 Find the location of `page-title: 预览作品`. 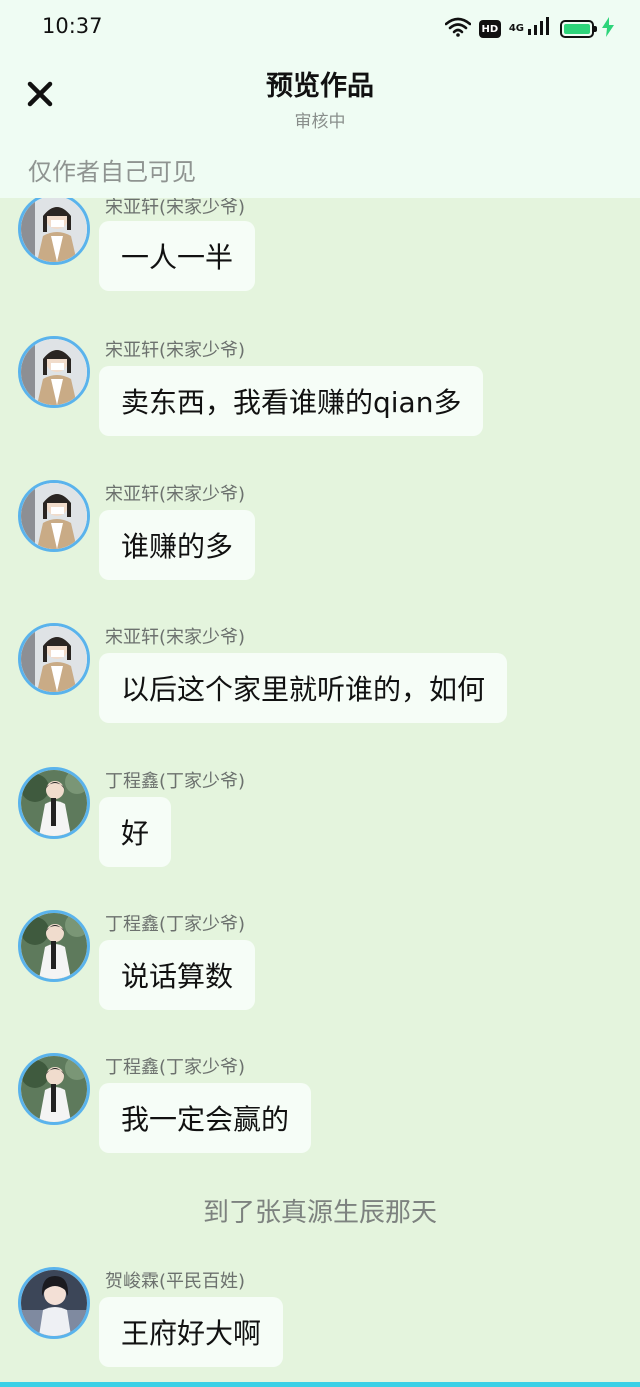

page-title: 预览作品 is located at coordinates (320, 86).